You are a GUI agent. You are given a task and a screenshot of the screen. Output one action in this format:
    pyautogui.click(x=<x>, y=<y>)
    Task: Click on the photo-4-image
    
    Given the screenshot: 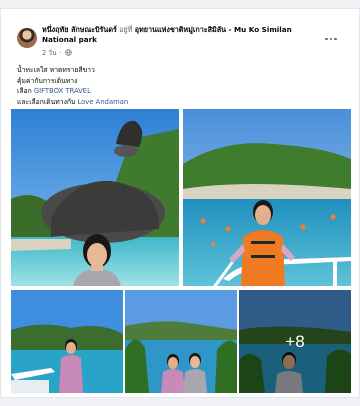 What is the action you would take?
    pyautogui.click(x=181, y=341)
    